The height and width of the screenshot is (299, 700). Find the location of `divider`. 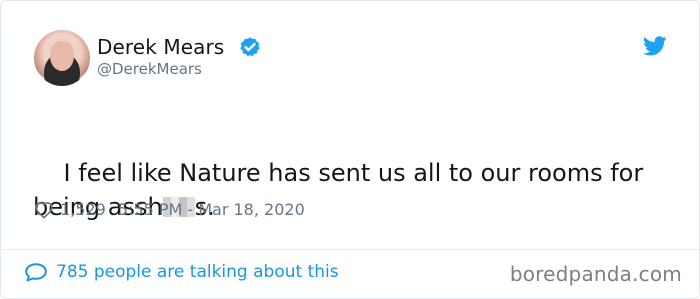

divider is located at coordinates (350, 249).